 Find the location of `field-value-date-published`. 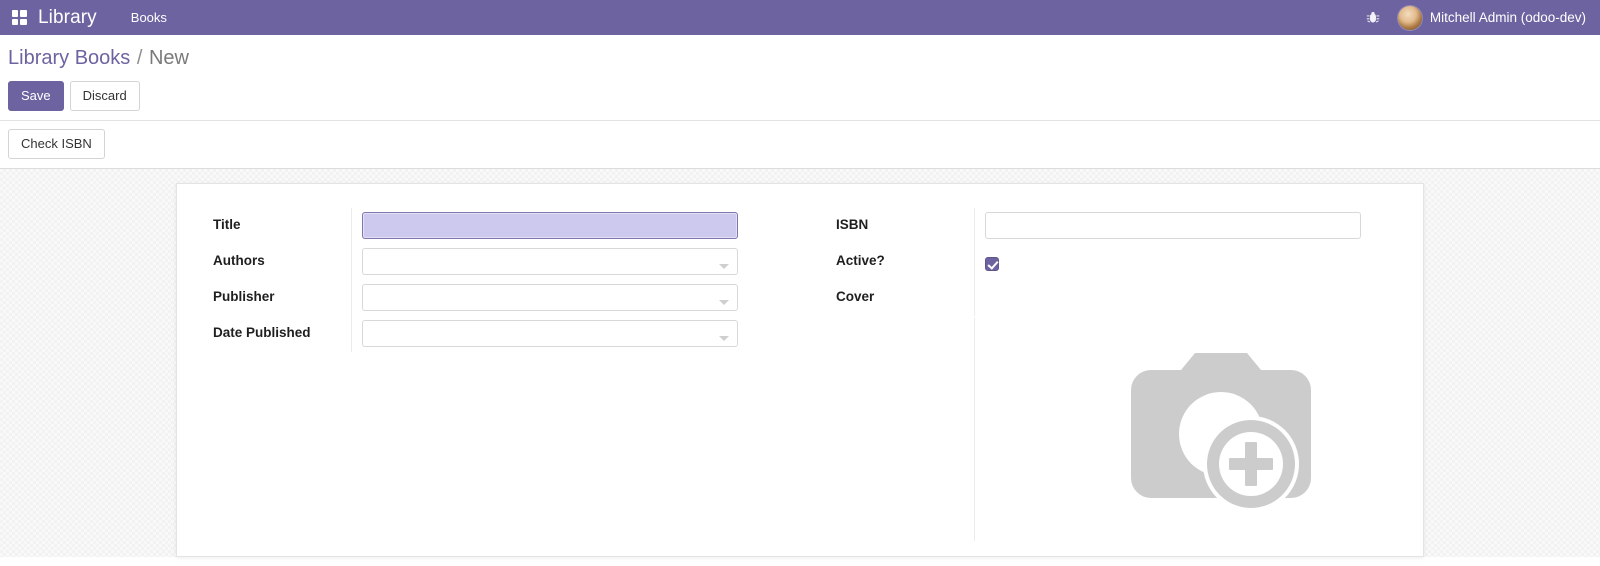

field-value-date-published is located at coordinates (575, 334).